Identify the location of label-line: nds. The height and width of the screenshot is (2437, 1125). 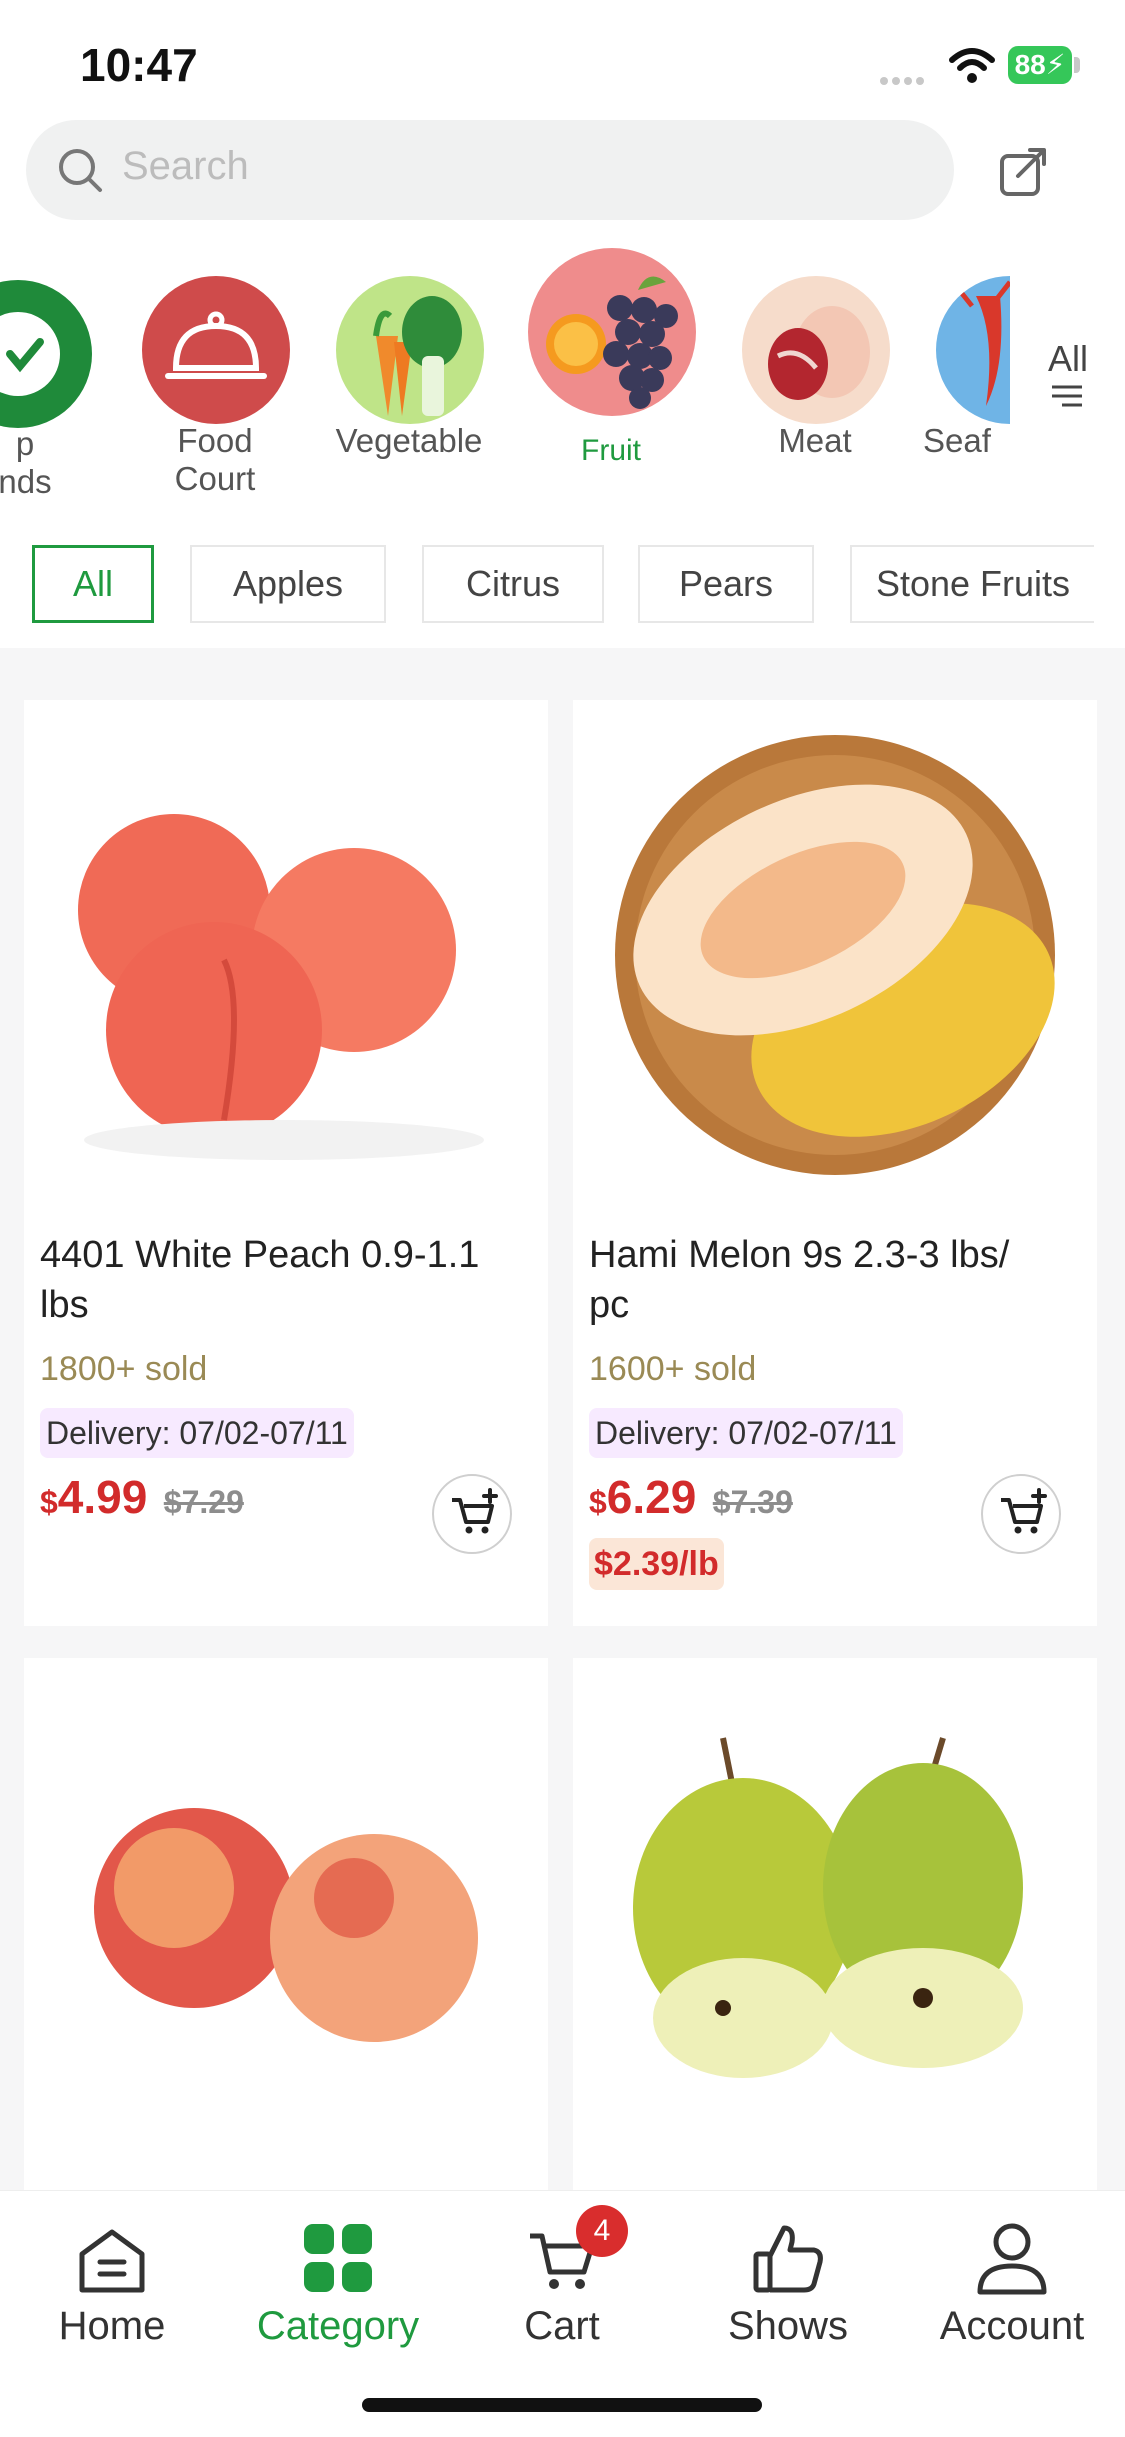
(26, 481).